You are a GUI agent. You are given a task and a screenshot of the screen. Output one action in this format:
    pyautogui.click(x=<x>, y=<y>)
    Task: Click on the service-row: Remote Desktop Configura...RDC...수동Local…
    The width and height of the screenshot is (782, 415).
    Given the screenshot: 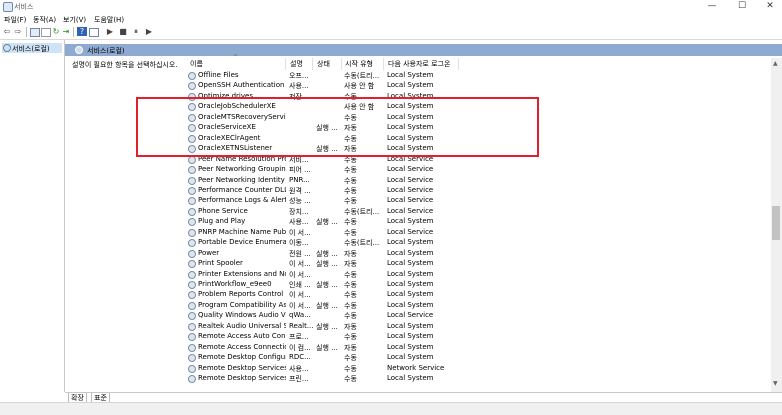 What is the action you would take?
    pyautogui.click(x=478, y=357)
    